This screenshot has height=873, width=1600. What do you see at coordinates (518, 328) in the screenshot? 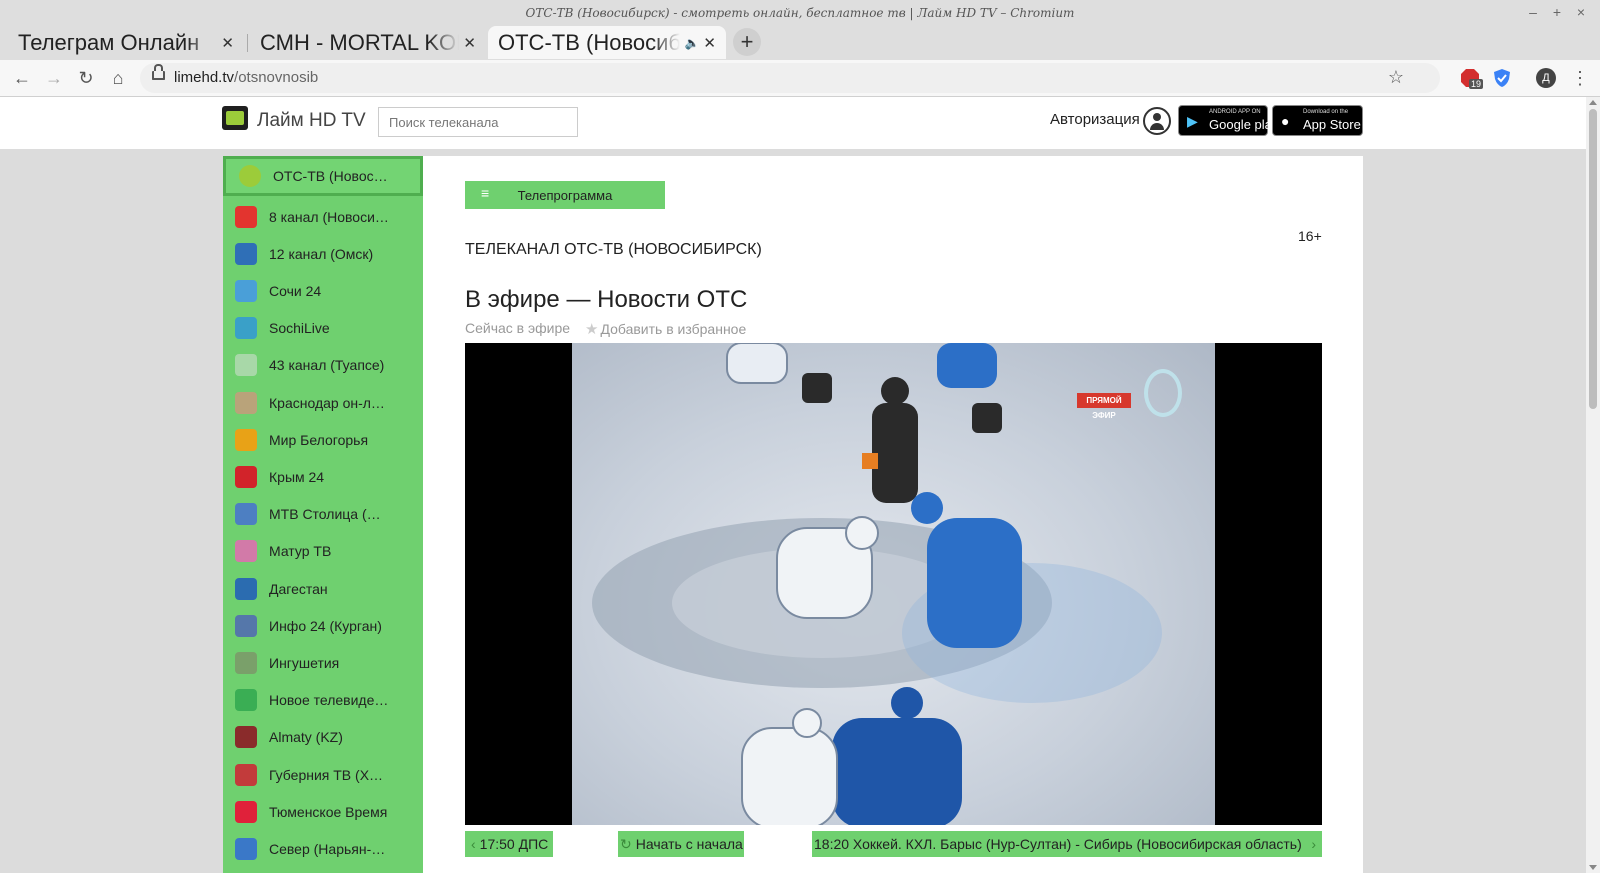
I see `now-on-air-label: Сейчас в эфире` at bounding box center [518, 328].